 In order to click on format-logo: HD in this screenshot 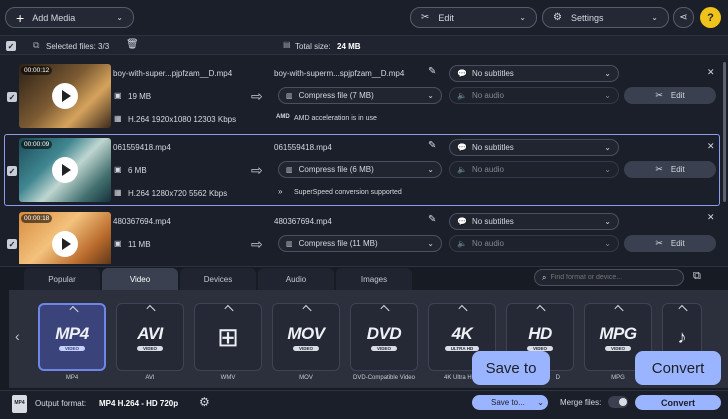, I will do `click(540, 333)`.